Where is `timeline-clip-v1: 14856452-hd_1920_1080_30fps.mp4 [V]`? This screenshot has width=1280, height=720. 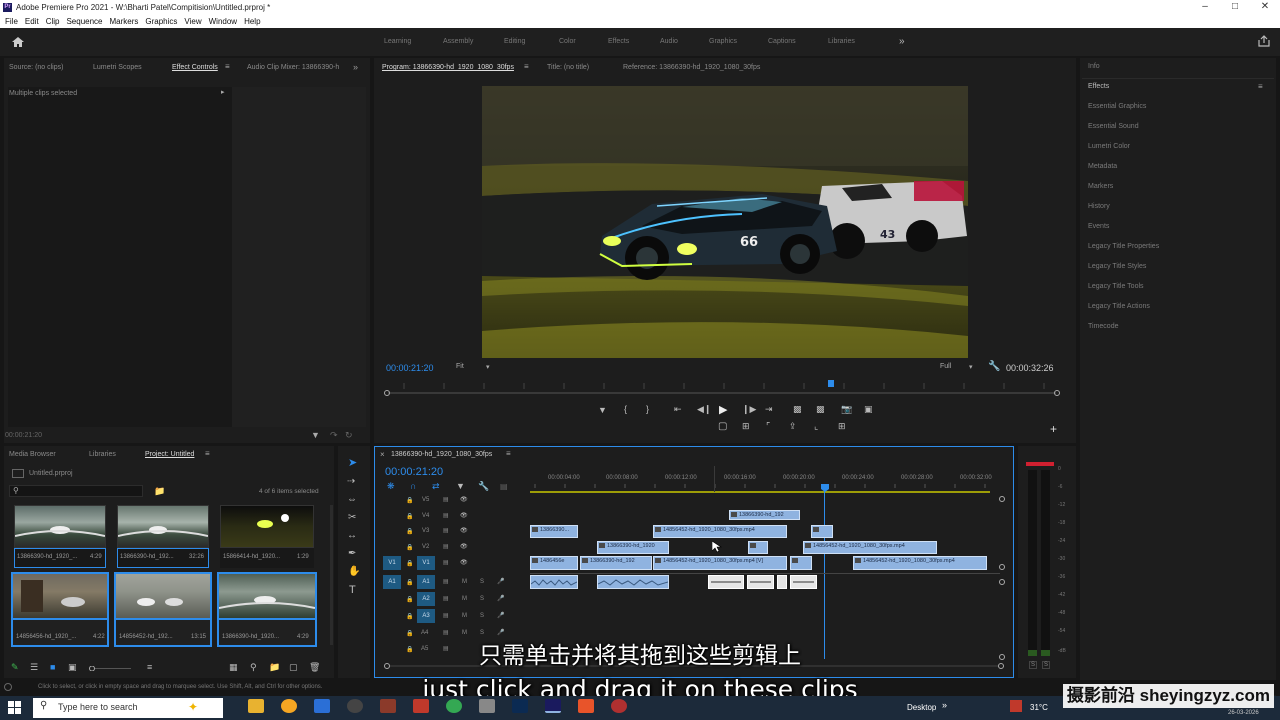
timeline-clip-v1: 14856452-hd_1920_1080_30fps.mp4 [V] is located at coordinates (720, 563).